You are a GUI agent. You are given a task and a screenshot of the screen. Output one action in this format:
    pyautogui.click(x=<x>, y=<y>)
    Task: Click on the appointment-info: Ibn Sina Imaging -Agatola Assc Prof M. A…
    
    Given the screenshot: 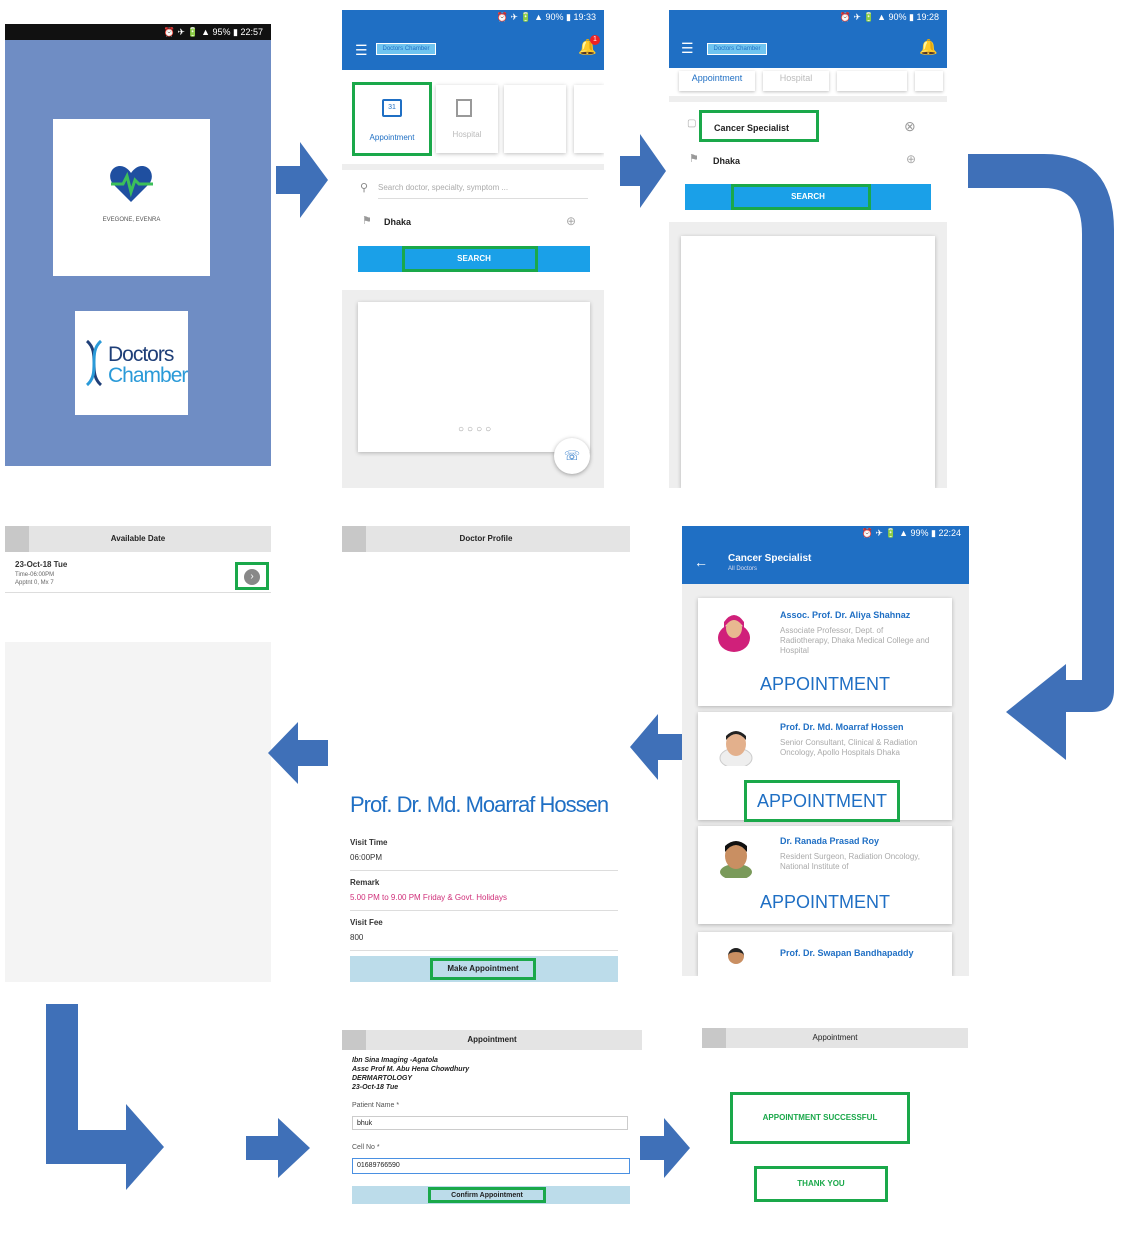 What is the action you would take?
    pyautogui.click(x=410, y=1074)
    